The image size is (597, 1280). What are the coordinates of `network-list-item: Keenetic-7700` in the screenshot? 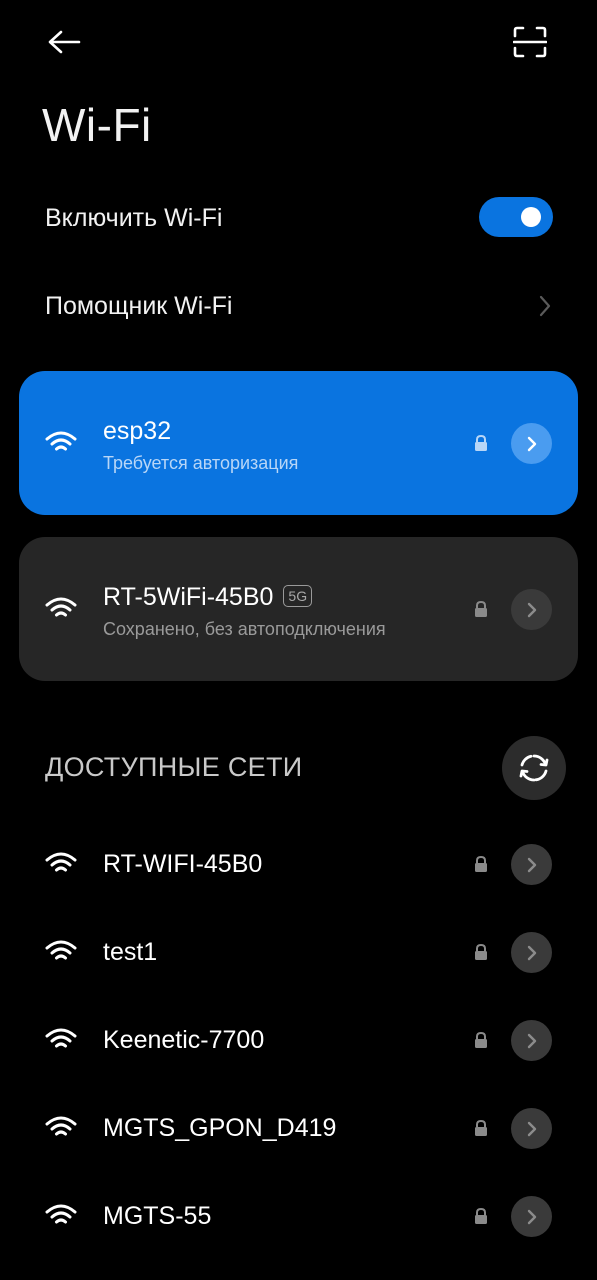 It's located at (298, 1040).